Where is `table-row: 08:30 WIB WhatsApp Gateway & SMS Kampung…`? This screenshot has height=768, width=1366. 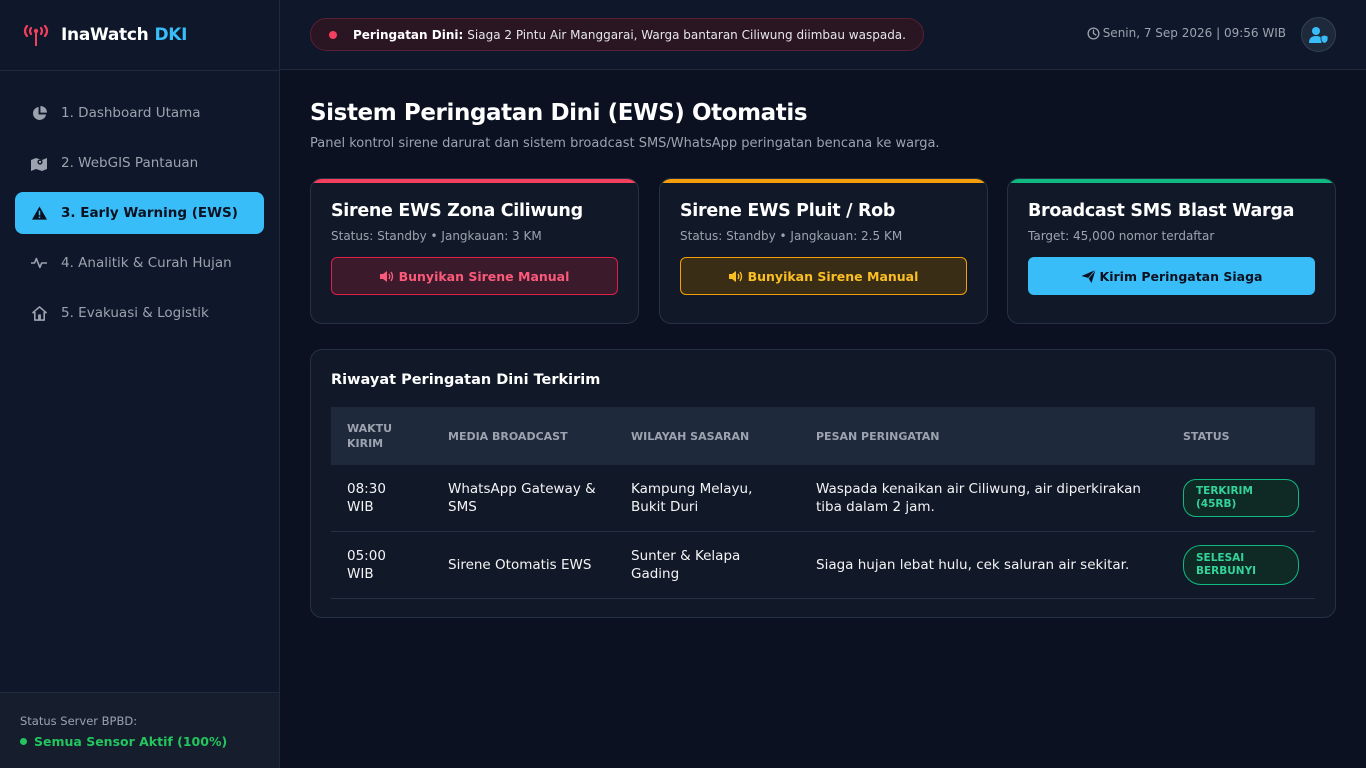 table-row: 08:30 WIB WhatsApp Gateway & SMS Kampung… is located at coordinates (823, 498).